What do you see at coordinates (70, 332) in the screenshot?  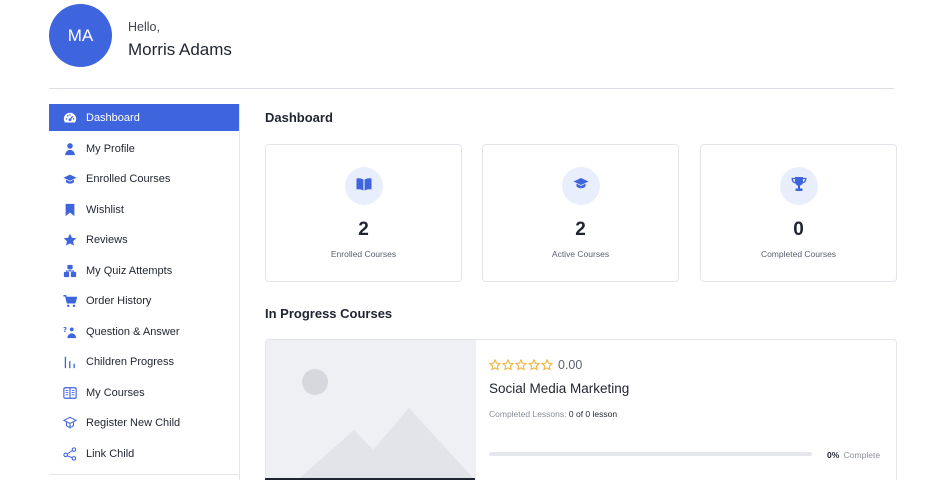 I see `question-answer-icon: ?` at bounding box center [70, 332].